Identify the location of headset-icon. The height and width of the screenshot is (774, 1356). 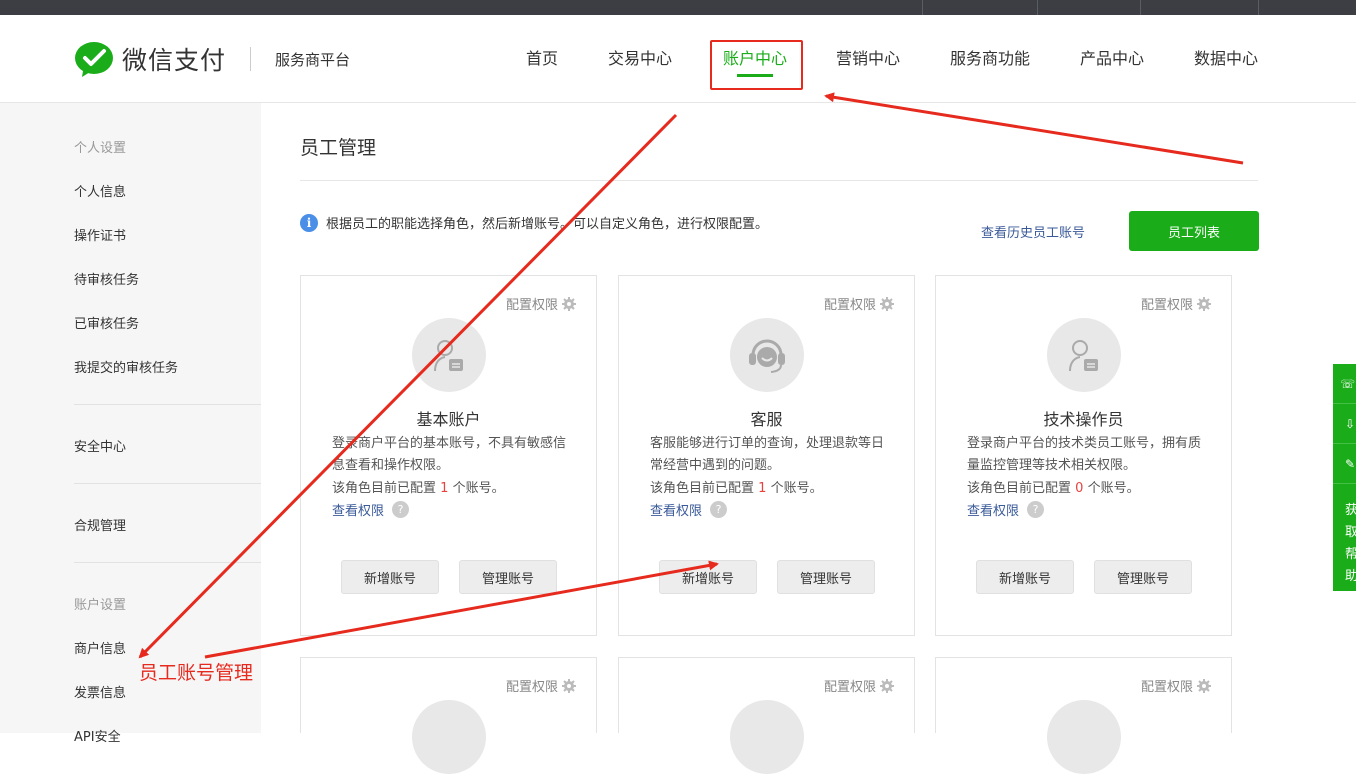
(767, 356).